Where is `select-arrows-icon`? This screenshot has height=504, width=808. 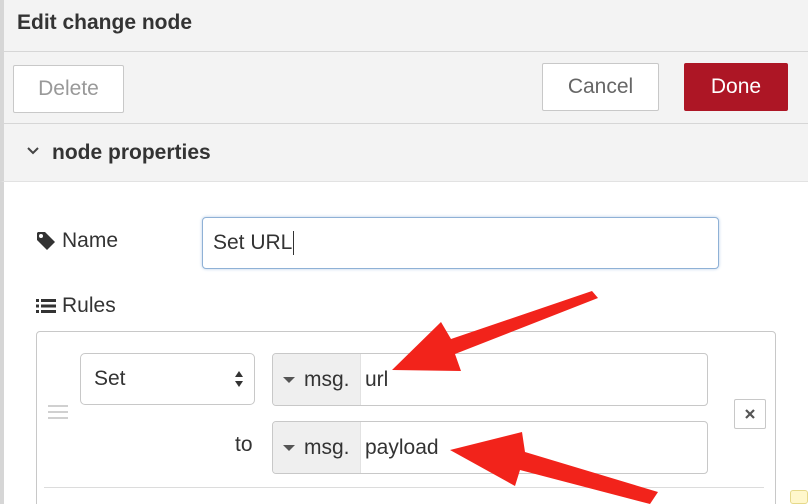
select-arrows-icon is located at coordinates (239, 379).